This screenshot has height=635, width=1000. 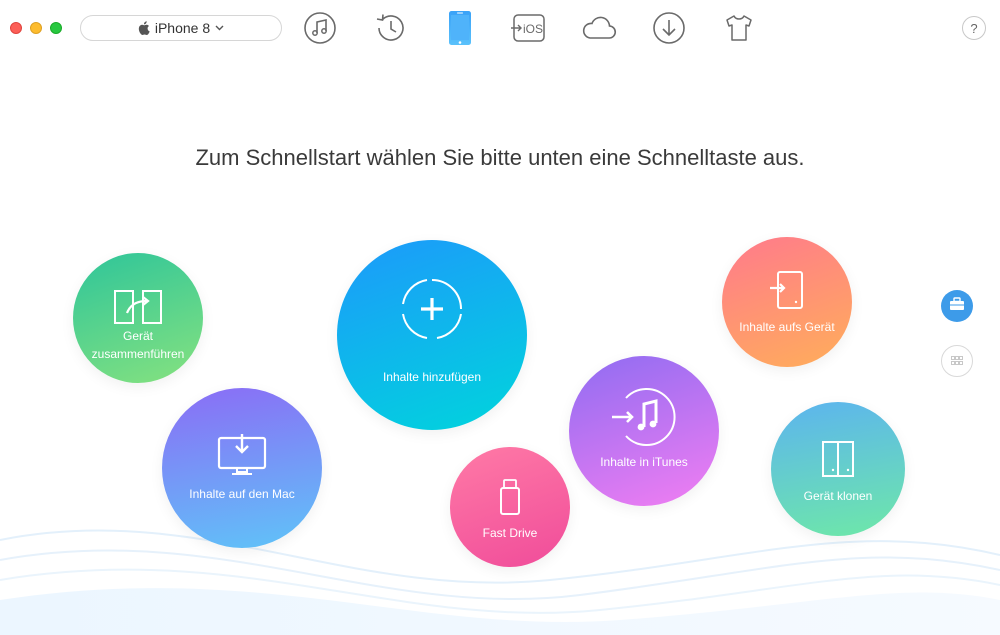 I want to click on merge-device-icon, so click(x=138, y=309).